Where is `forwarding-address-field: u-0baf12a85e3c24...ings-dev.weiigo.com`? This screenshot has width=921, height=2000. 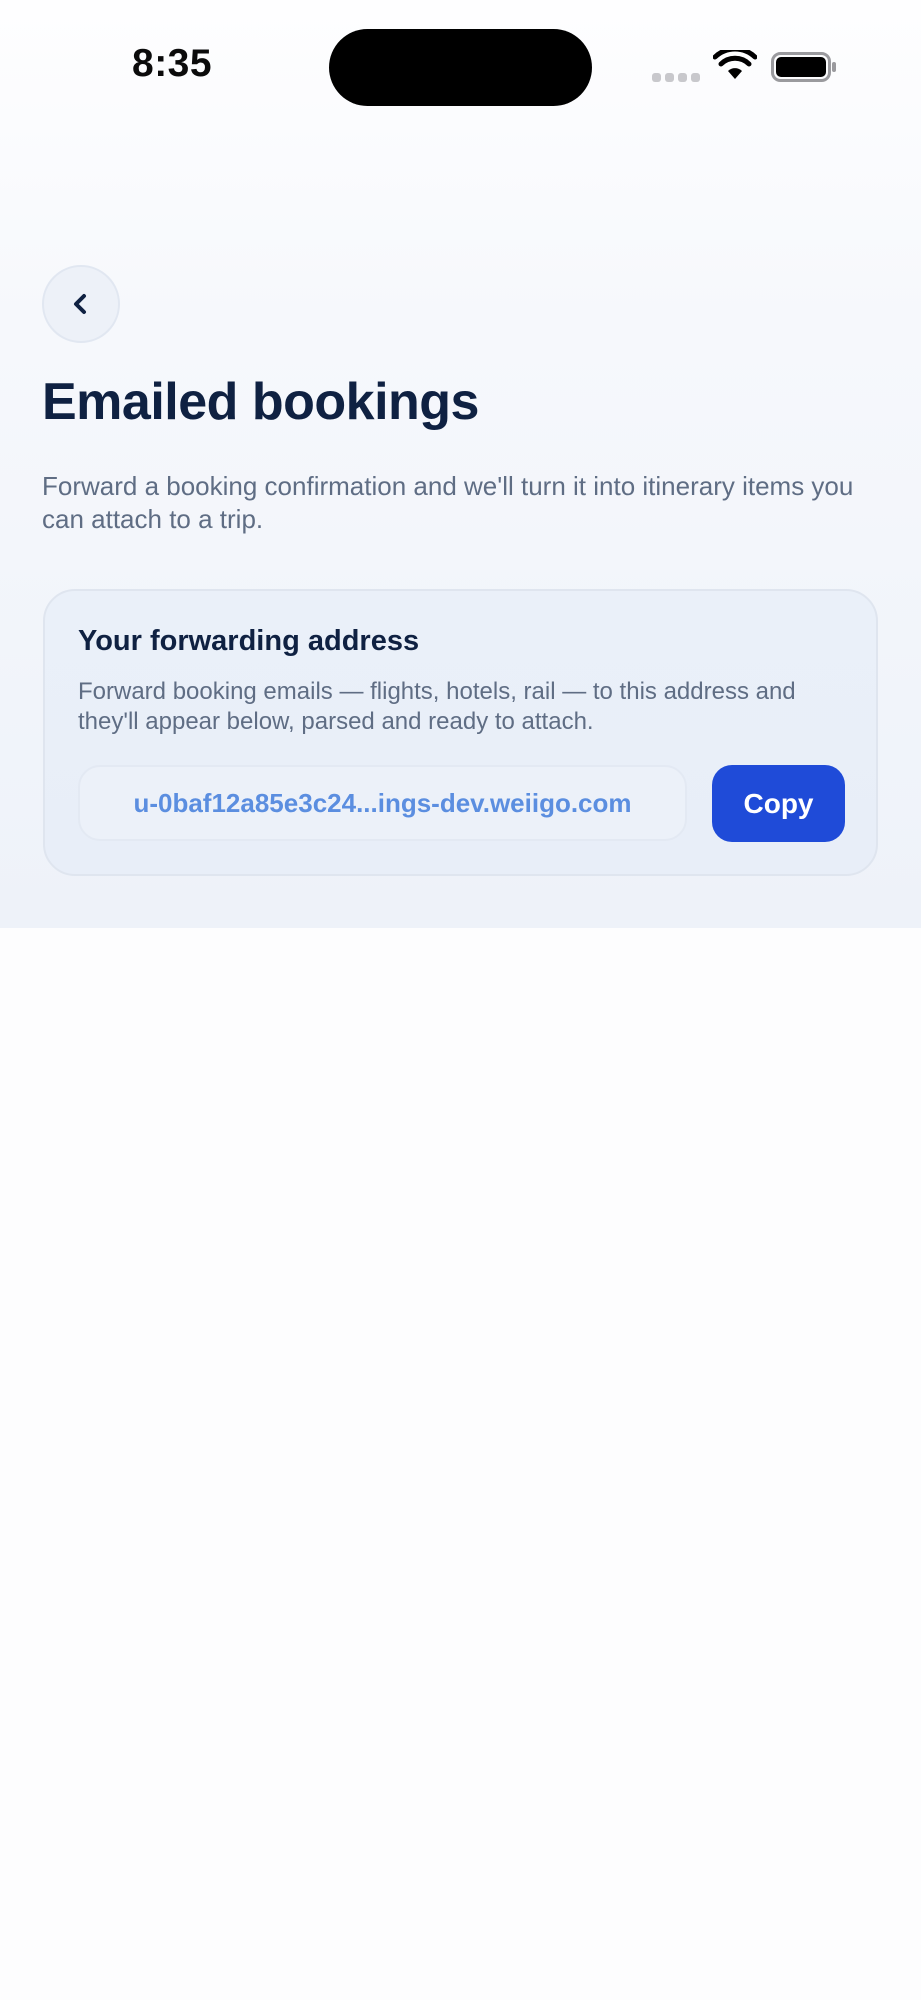
forwarding-address-field: u-0baf12a85e3c24...ings-dev.weiigo.com is located at coordinates (382, 803).